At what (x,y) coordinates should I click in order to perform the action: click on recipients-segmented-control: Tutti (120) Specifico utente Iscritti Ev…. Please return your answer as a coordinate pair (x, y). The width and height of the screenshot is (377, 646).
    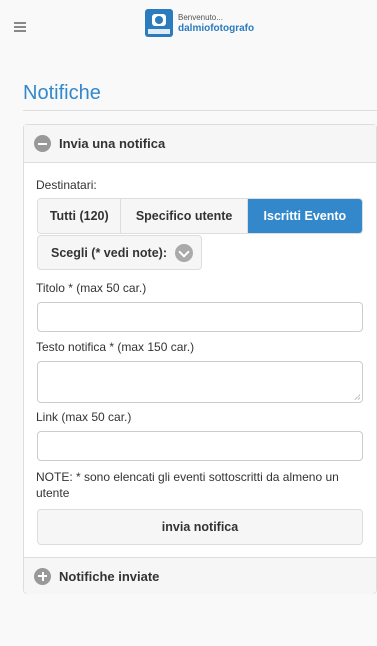
    Looking at the image, I should click on (200, 216).